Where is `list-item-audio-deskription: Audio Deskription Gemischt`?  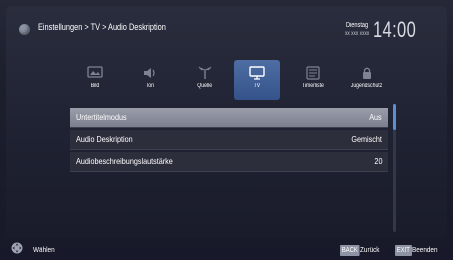 list-item-audio-deskription: Audio Deskription Gemischt is located at coordinates (229, 140).